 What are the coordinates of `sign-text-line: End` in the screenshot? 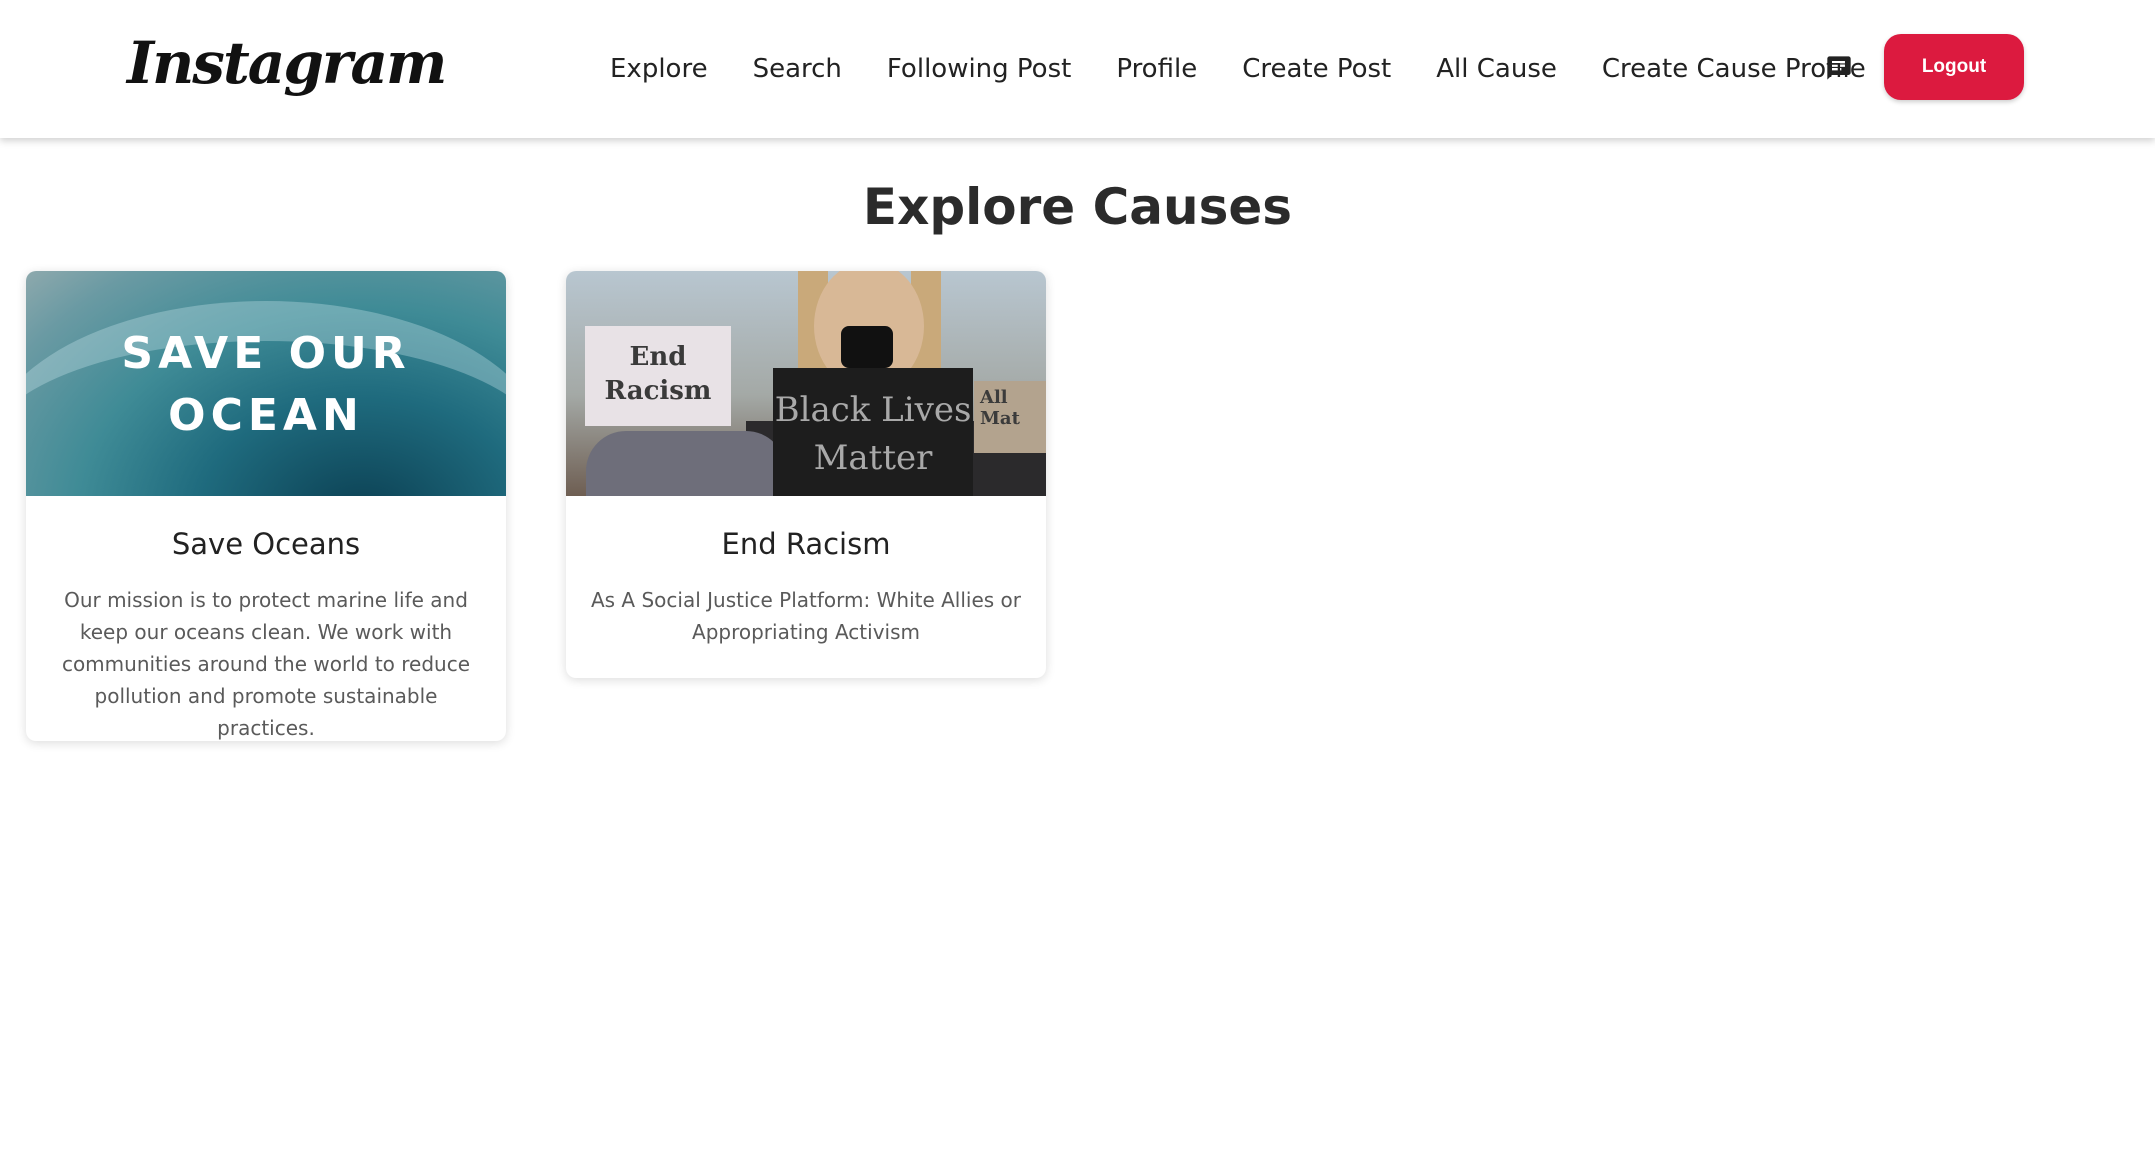 It's located at (658, 357).